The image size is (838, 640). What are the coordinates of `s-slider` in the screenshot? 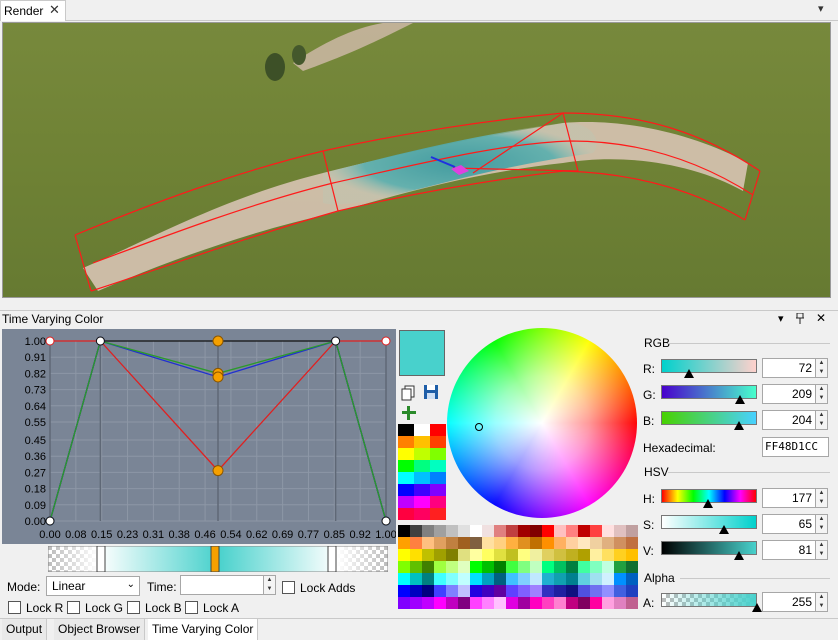 It's located at (709, 522).